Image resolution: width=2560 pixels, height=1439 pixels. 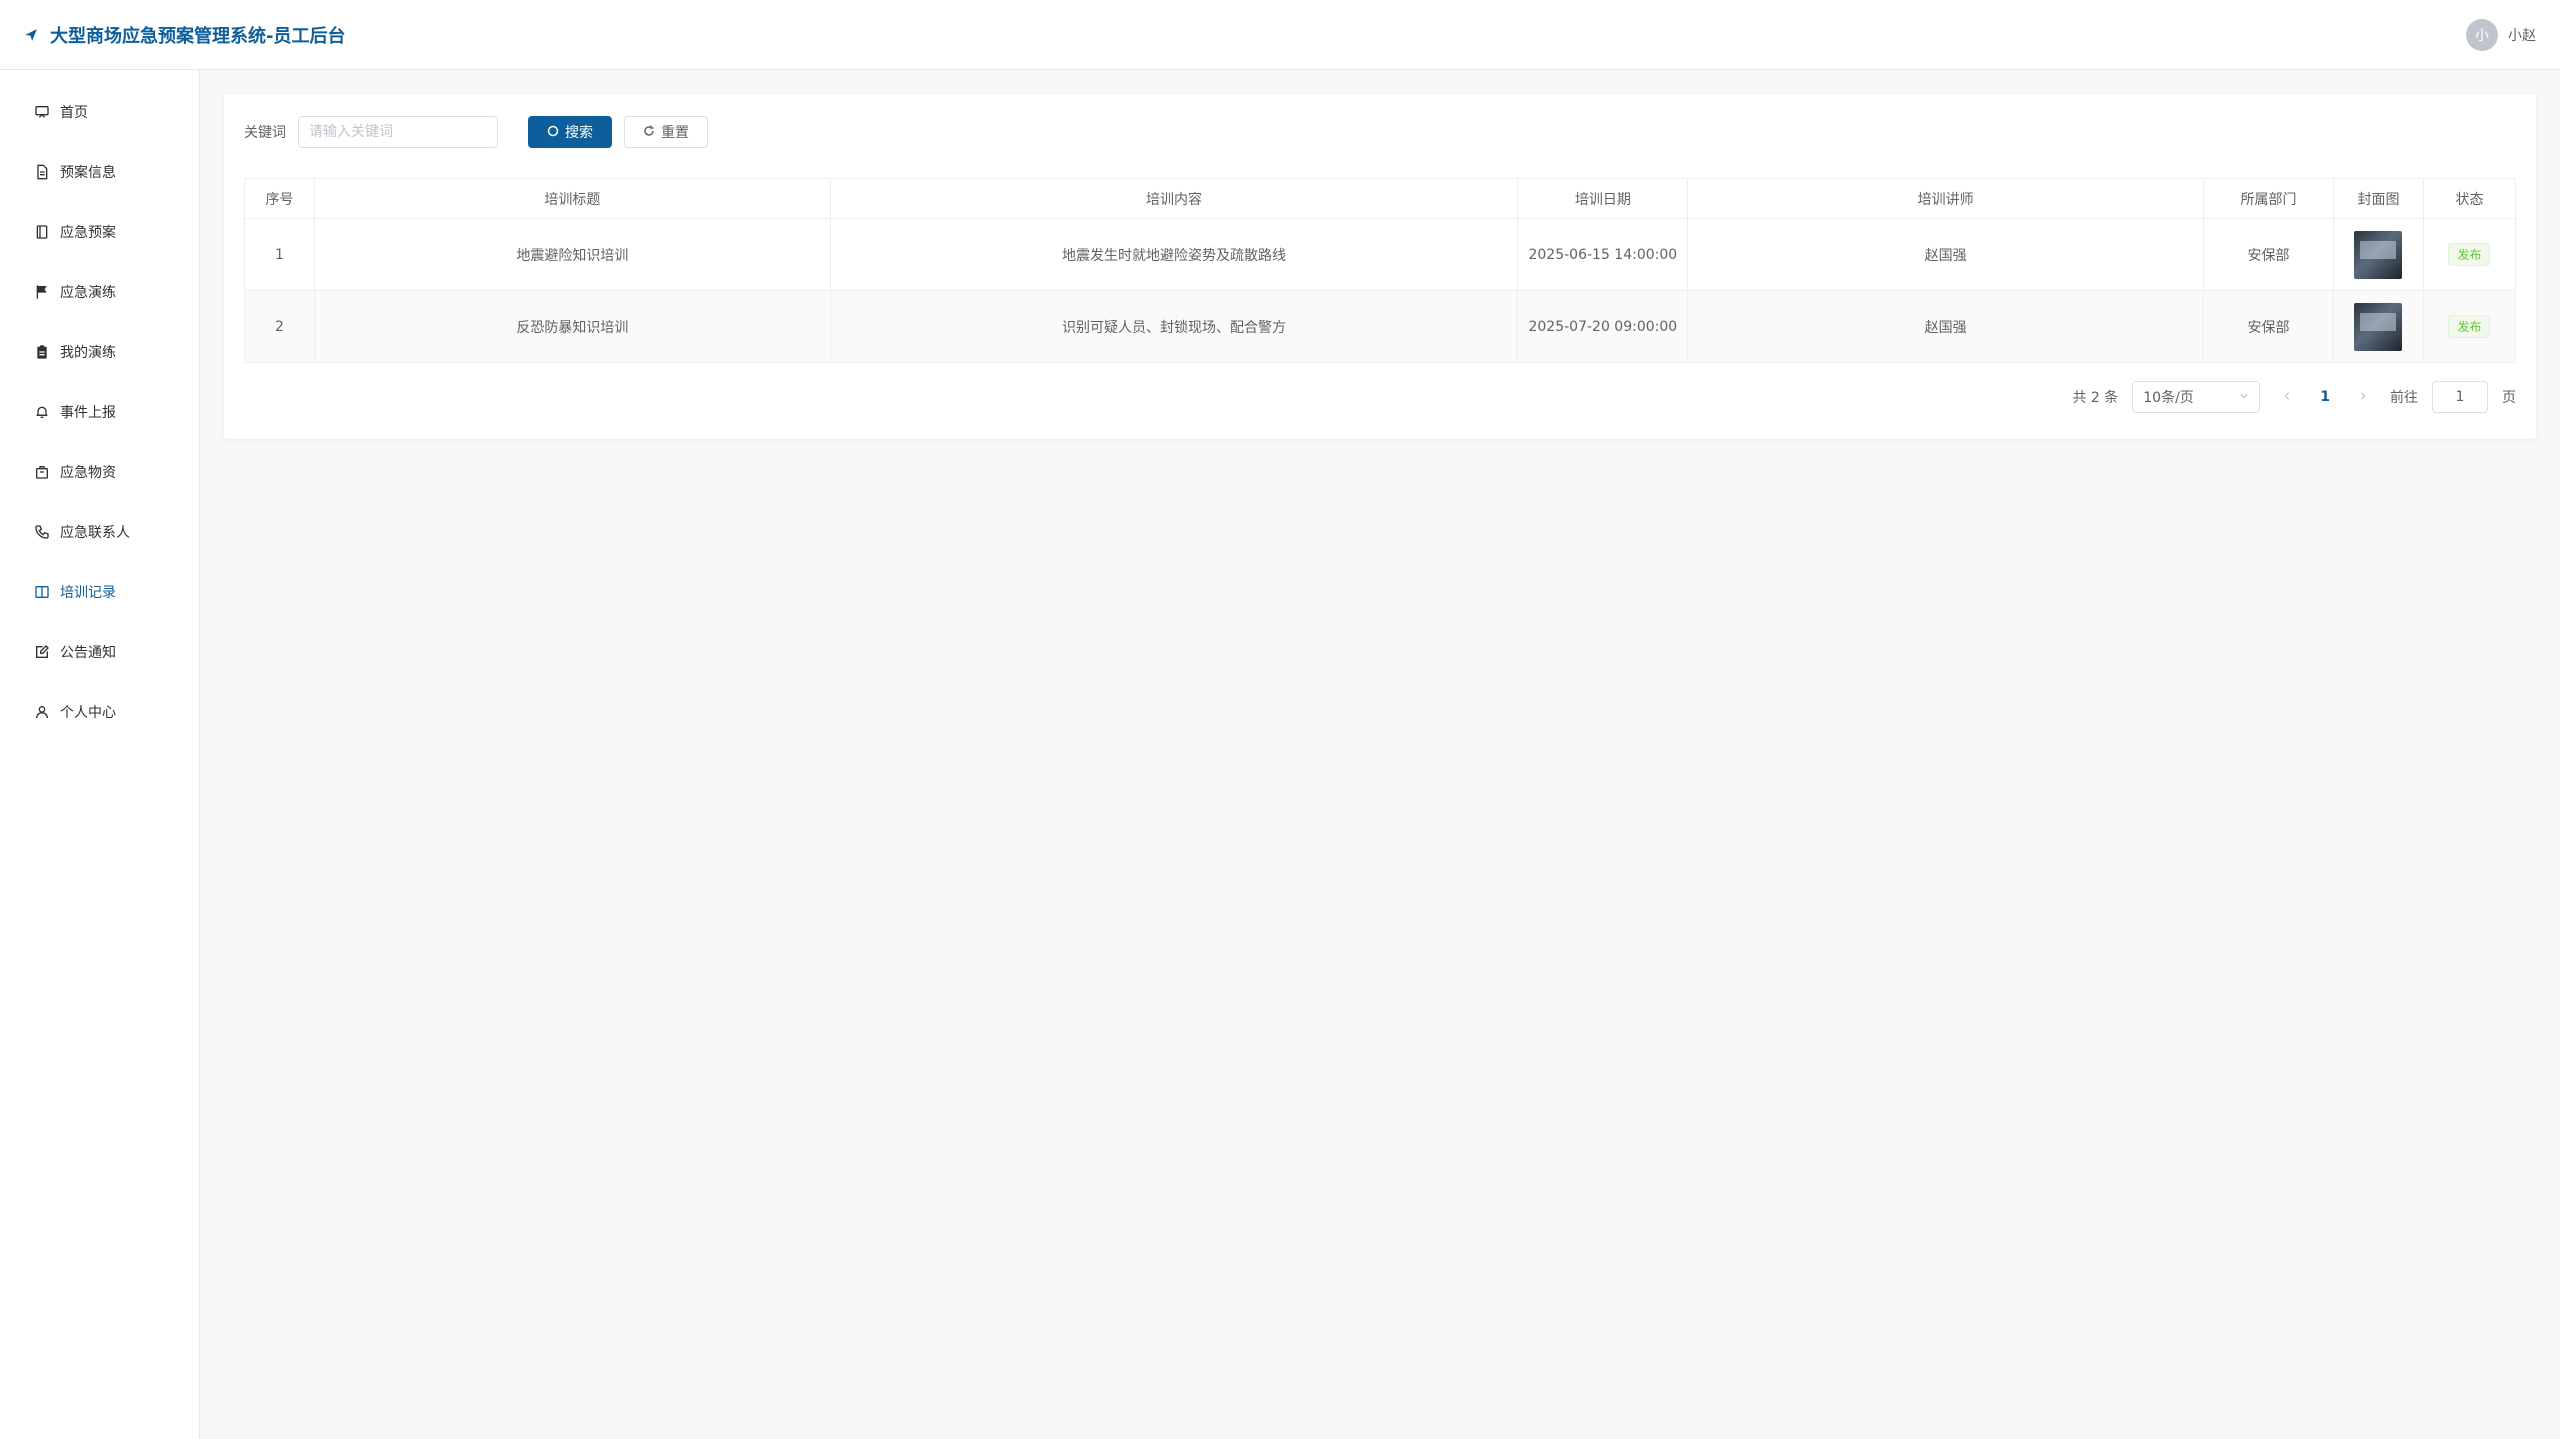 I want to click on reset-button: 重置, so click(x=666, y=132).